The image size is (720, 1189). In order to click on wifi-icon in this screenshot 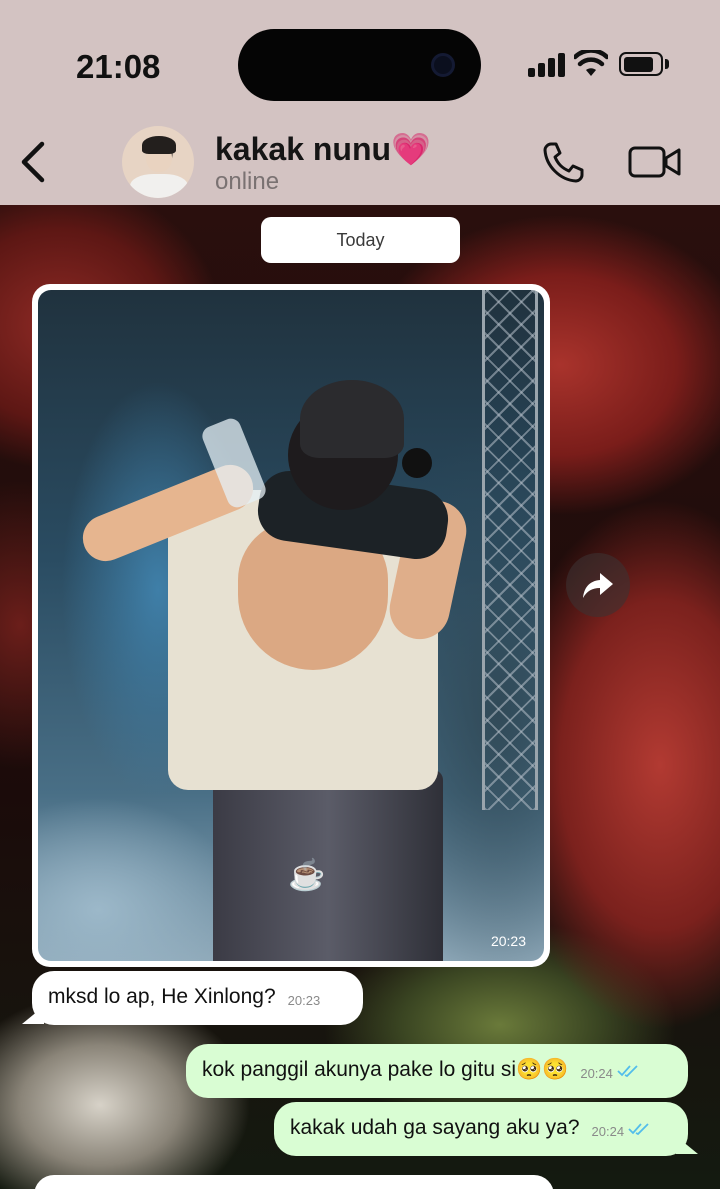, I will do `click(591, 63)`.